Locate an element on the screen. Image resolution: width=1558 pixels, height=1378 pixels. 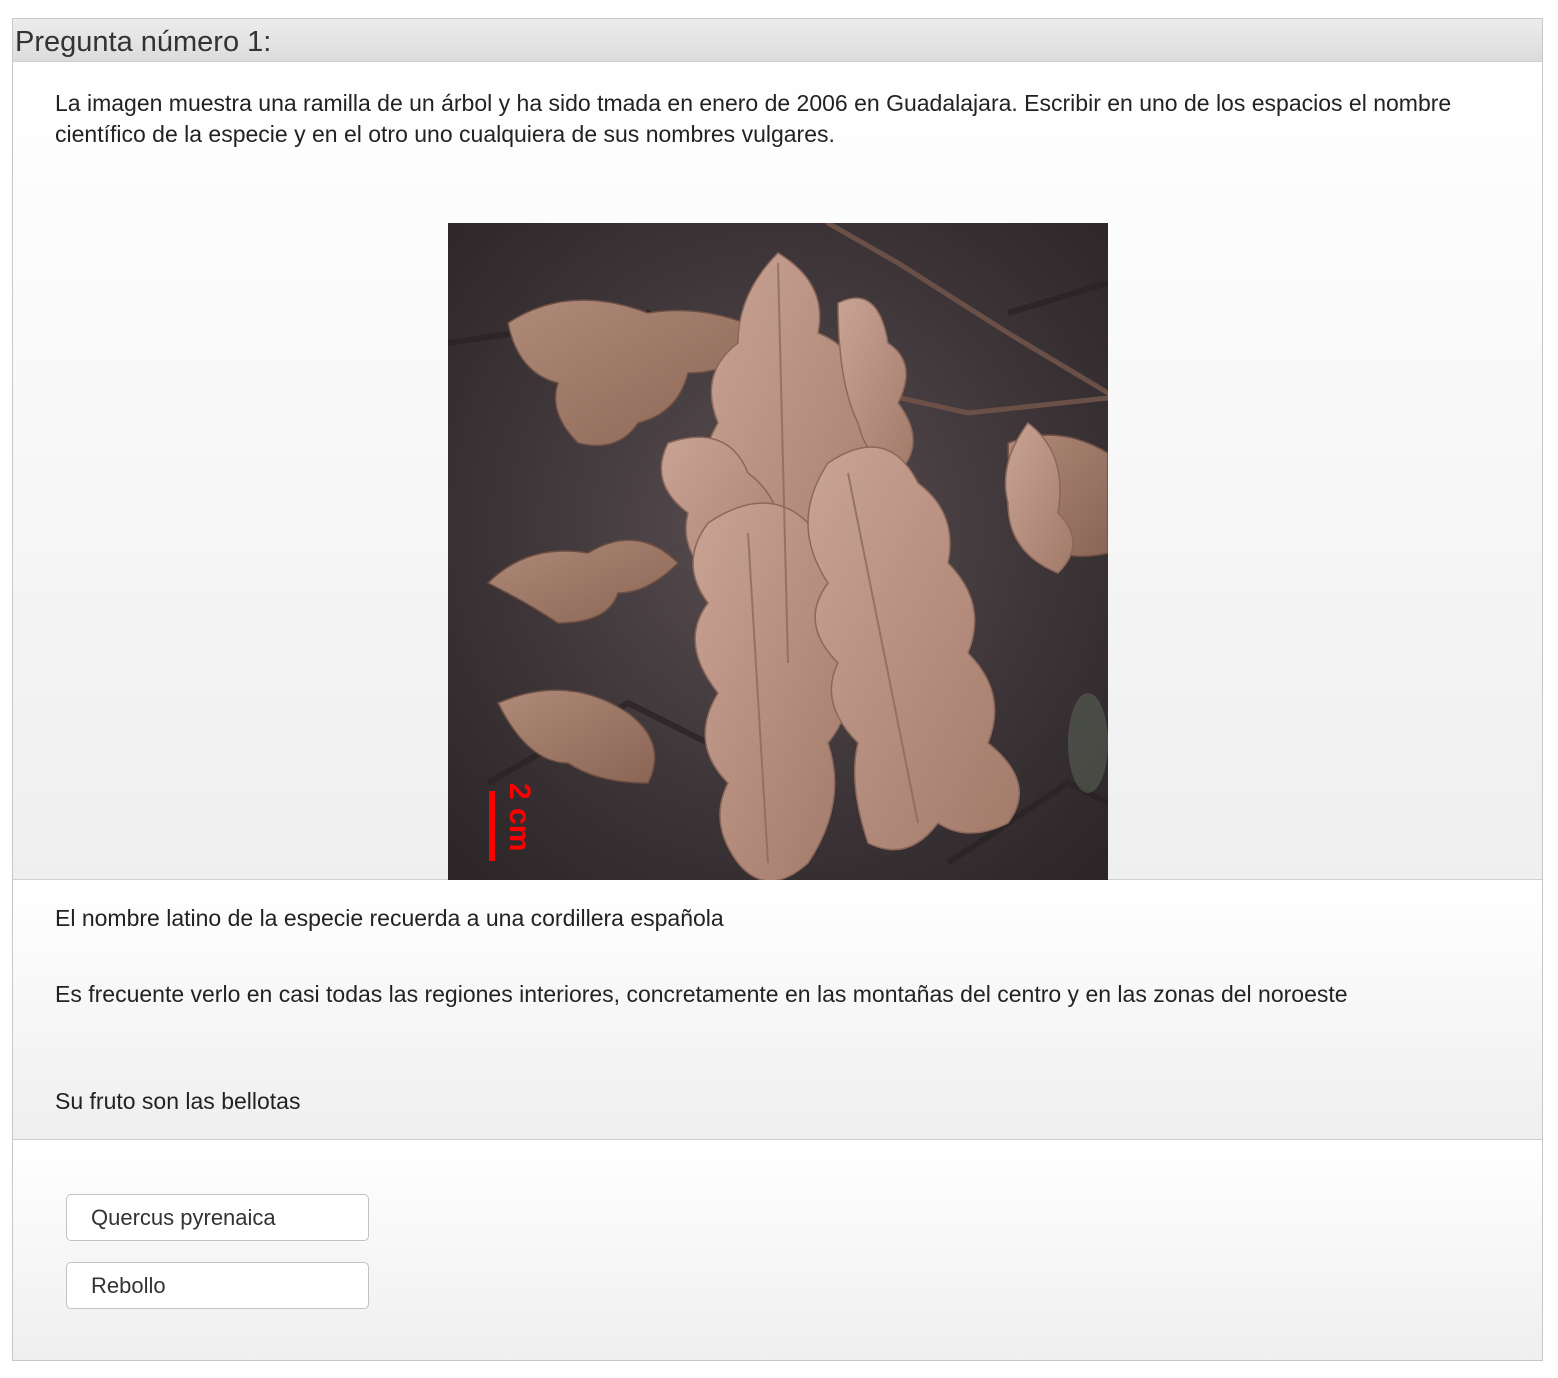
question-title: Pregunta número 1: is located at coordinates (777, 40).